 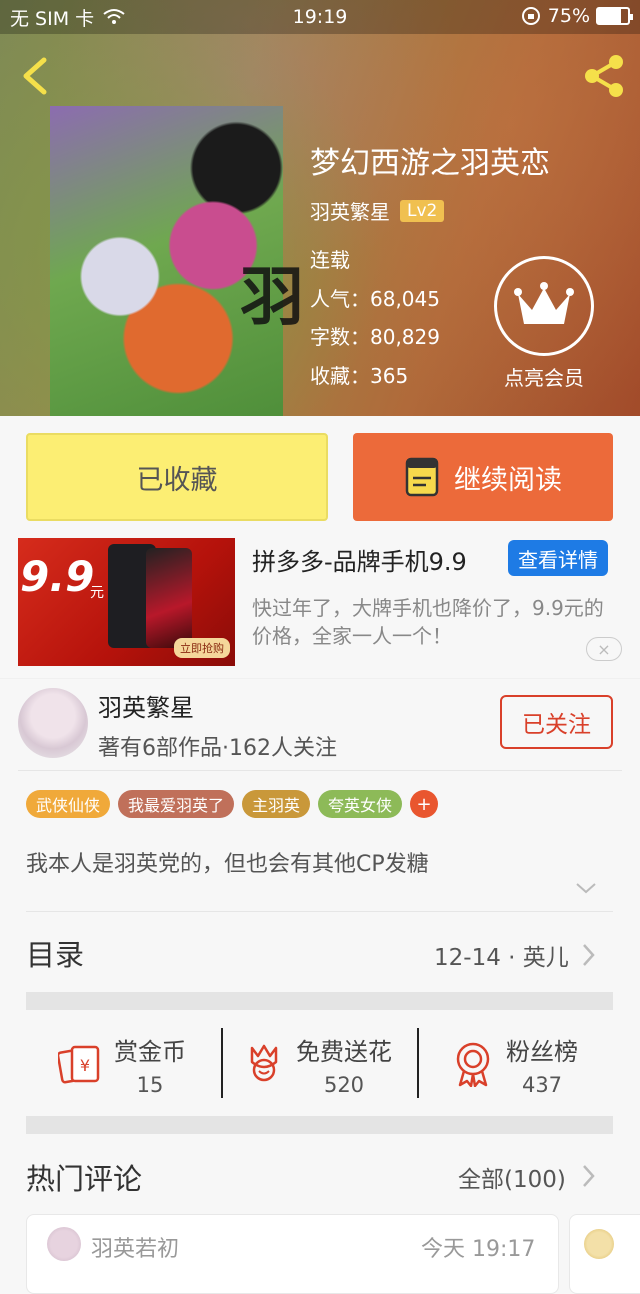 I want to click on ad-close-button: ×, so click(x=604, y=649).